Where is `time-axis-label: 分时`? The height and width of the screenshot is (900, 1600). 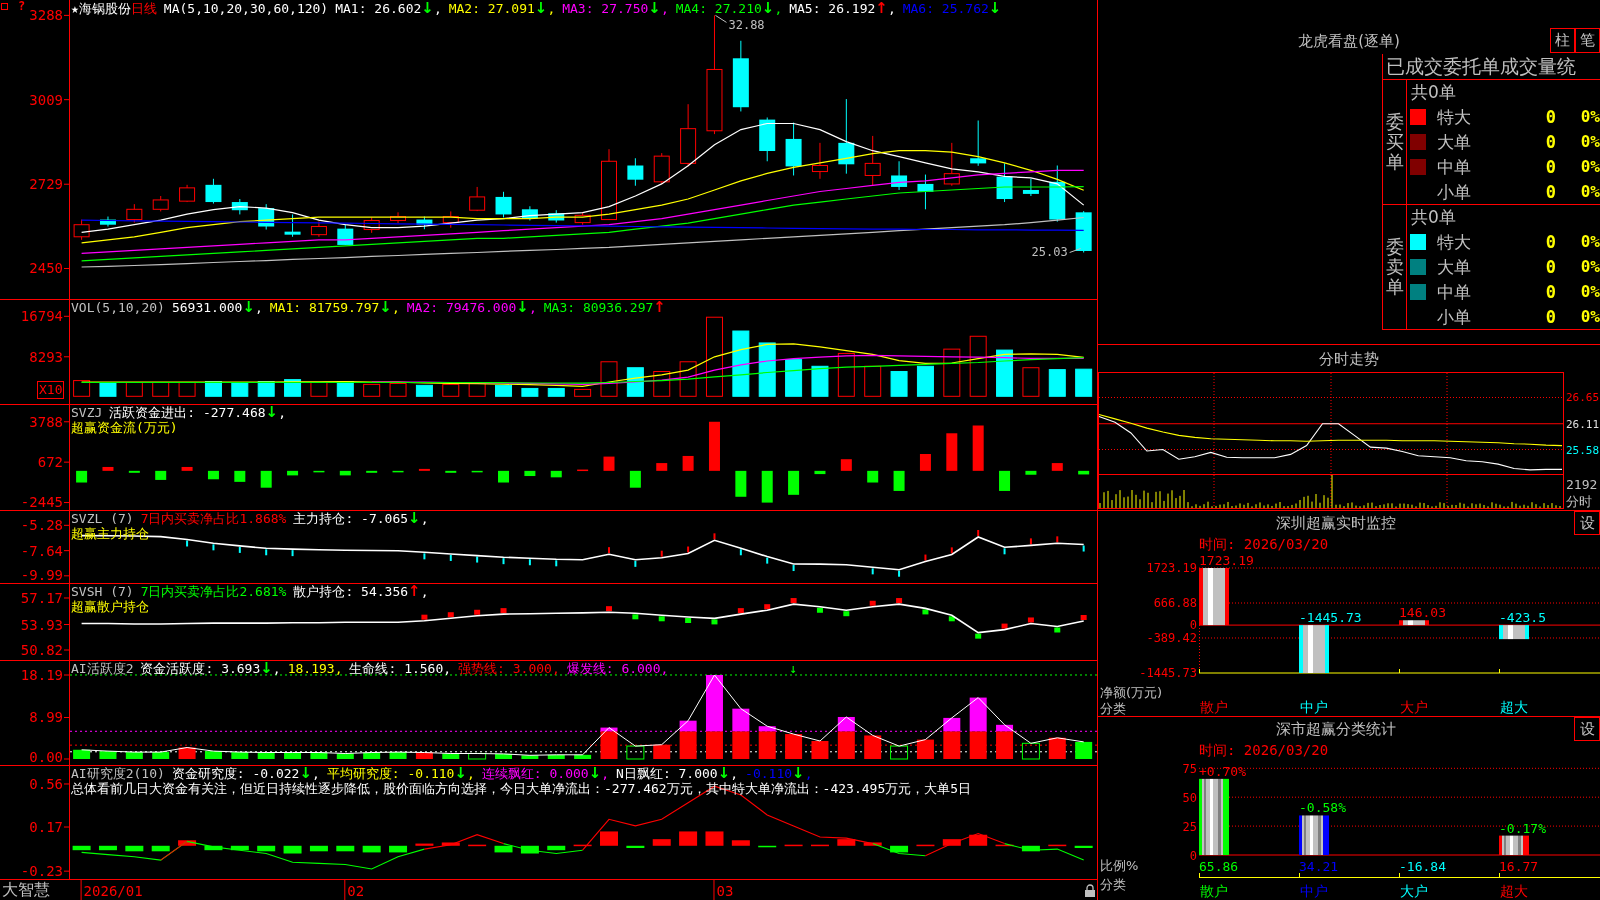
time-axis-label: 分时 is located at coordinates (1579, 501).